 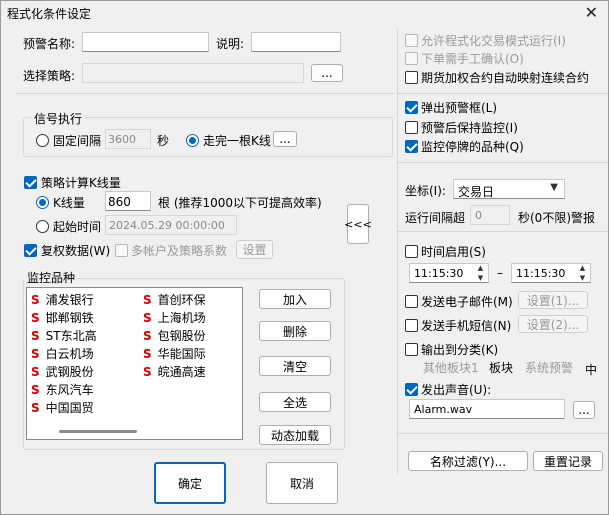 What do you see at coordinates (490, 215) in the screenshot?
I see `run-interval-input: 0` at bounding box center [490, 215].